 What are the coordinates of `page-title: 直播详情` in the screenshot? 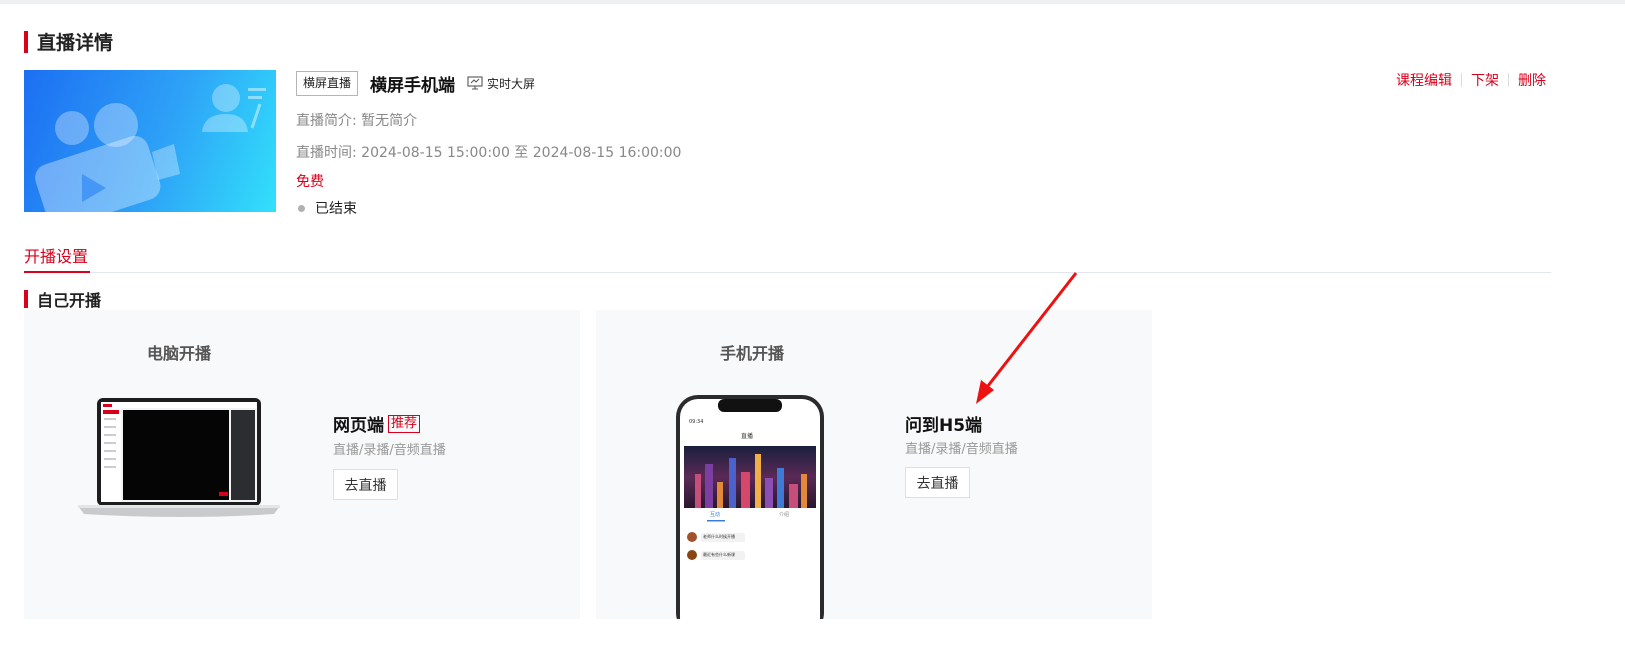 It's located at (68, 41).